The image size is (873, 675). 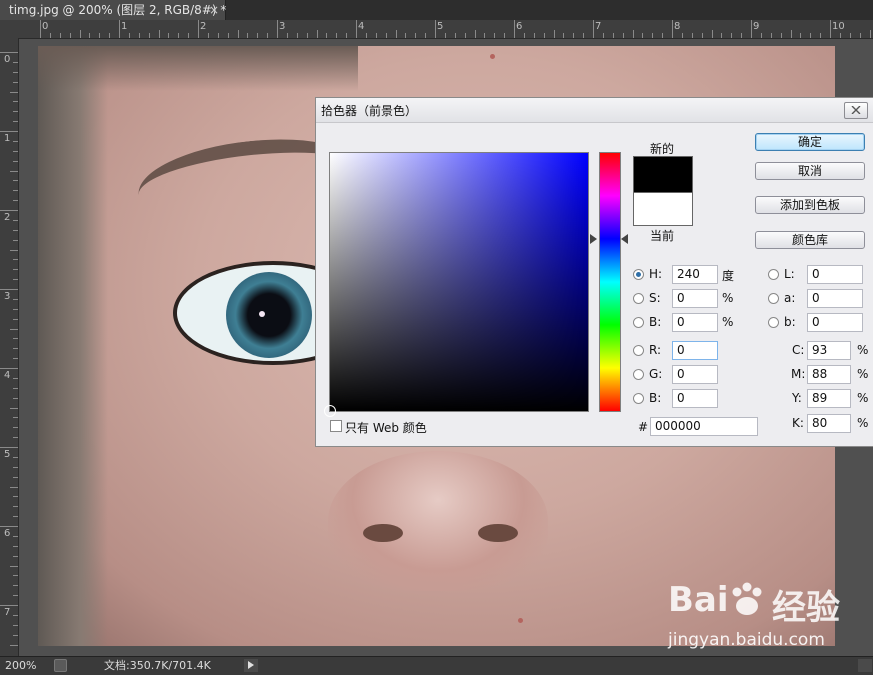 What do you see at coordinates (829, 423) in the screenshot?
I see `k-input: 80` at bounding box center [829, 423].